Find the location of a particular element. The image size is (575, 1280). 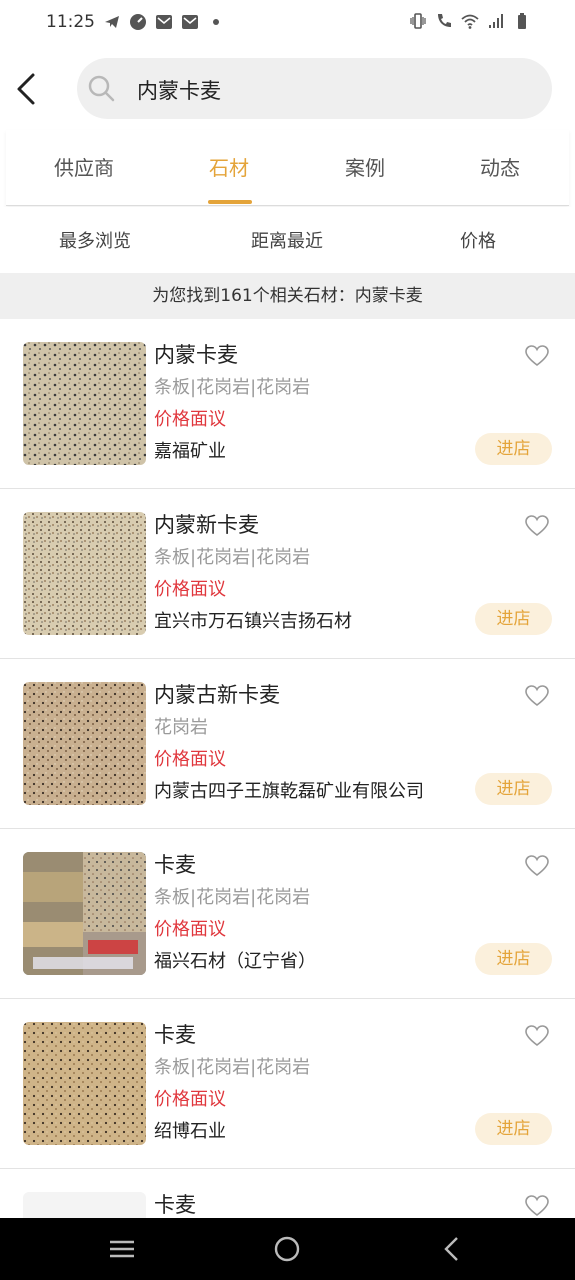

sort-nearest: 距离最近 is located at coordinates (287, 240).